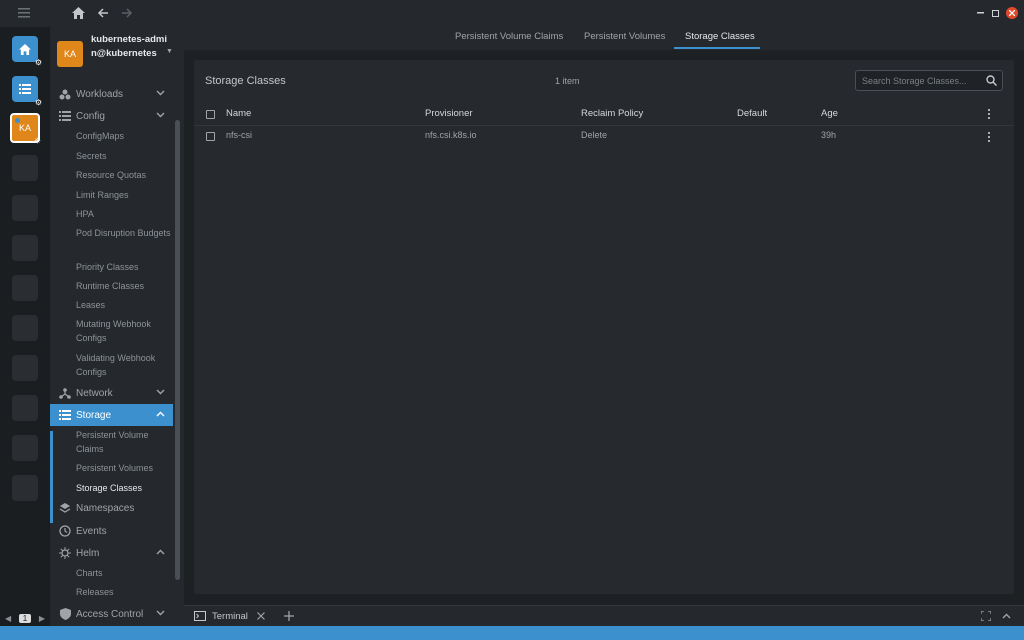 This screenshot has height=640, width=1024. I want to click on sidebar-item-label: Config, so click(90, 116).